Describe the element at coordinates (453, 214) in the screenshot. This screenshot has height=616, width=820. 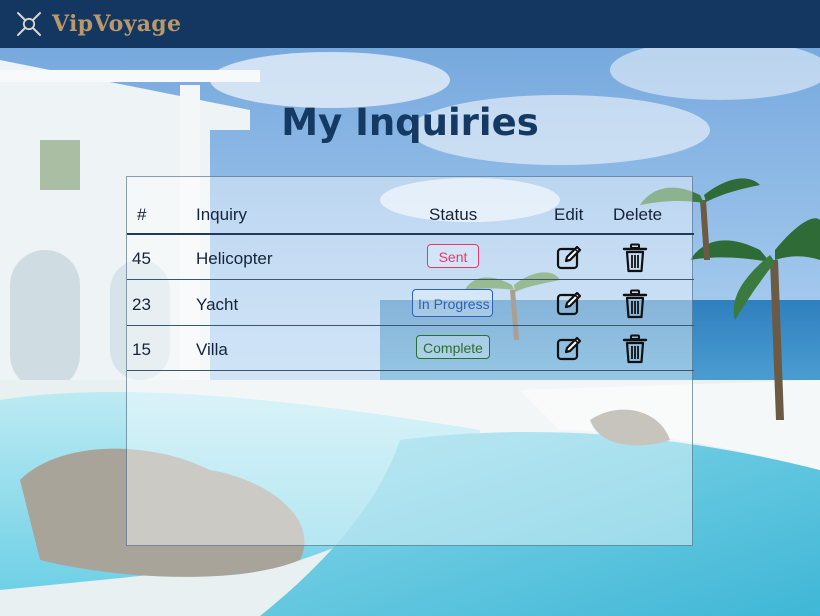
I see `column-header-status: Status` at that location.